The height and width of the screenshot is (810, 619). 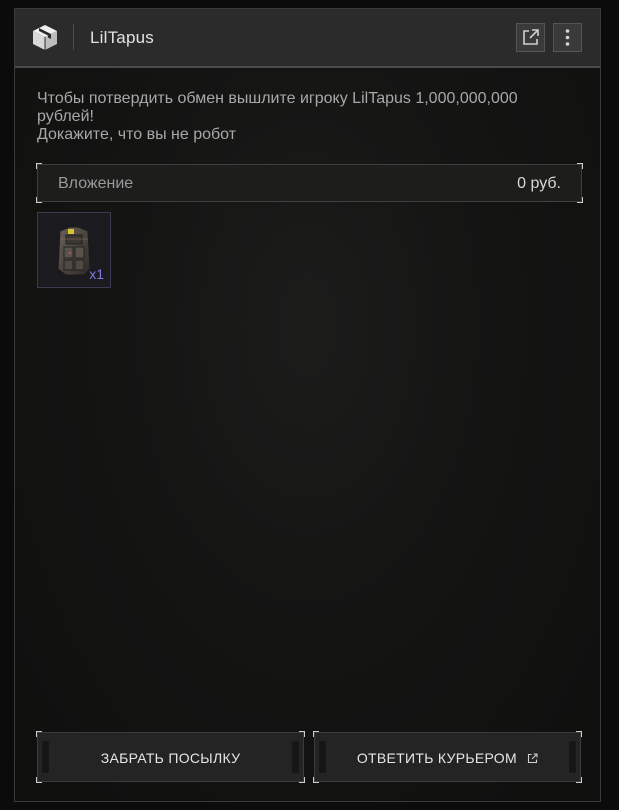 What do you see at coordinates (73, 37) in the screenshot?
I see `title-divider` at bounding box center [73, 37].